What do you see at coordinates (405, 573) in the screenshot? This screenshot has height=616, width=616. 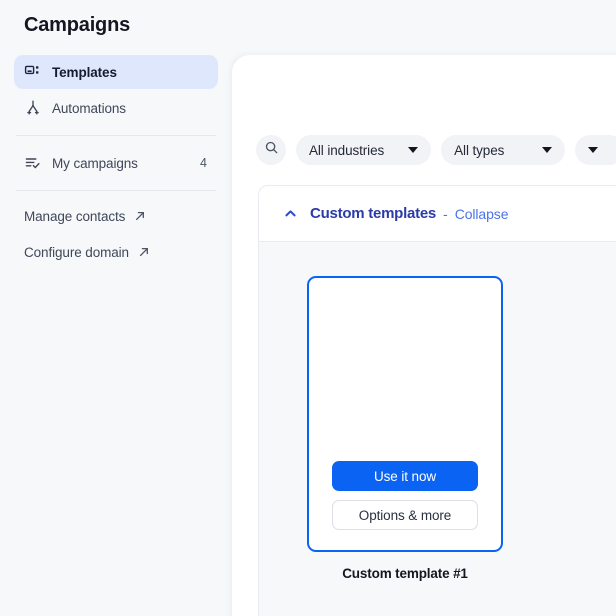 I see `template-name: Custom template #1` at bounding box center [405, 573].